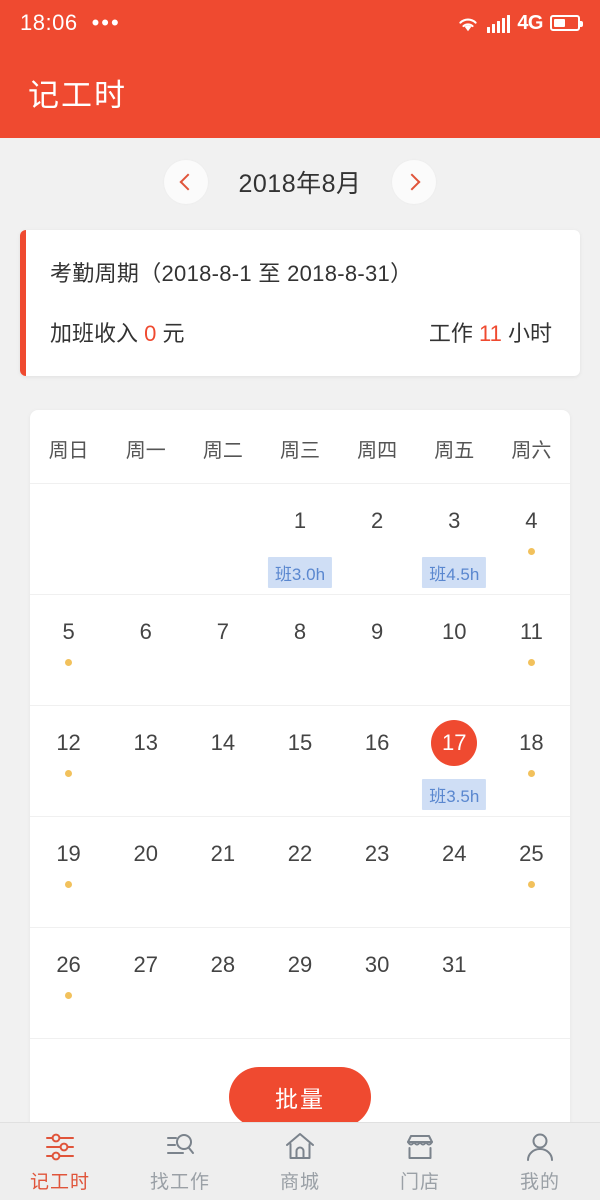 The height and width of the screenshot is (1200, 600). I want to click on calendar-day-30: 30, so click(377, 990).